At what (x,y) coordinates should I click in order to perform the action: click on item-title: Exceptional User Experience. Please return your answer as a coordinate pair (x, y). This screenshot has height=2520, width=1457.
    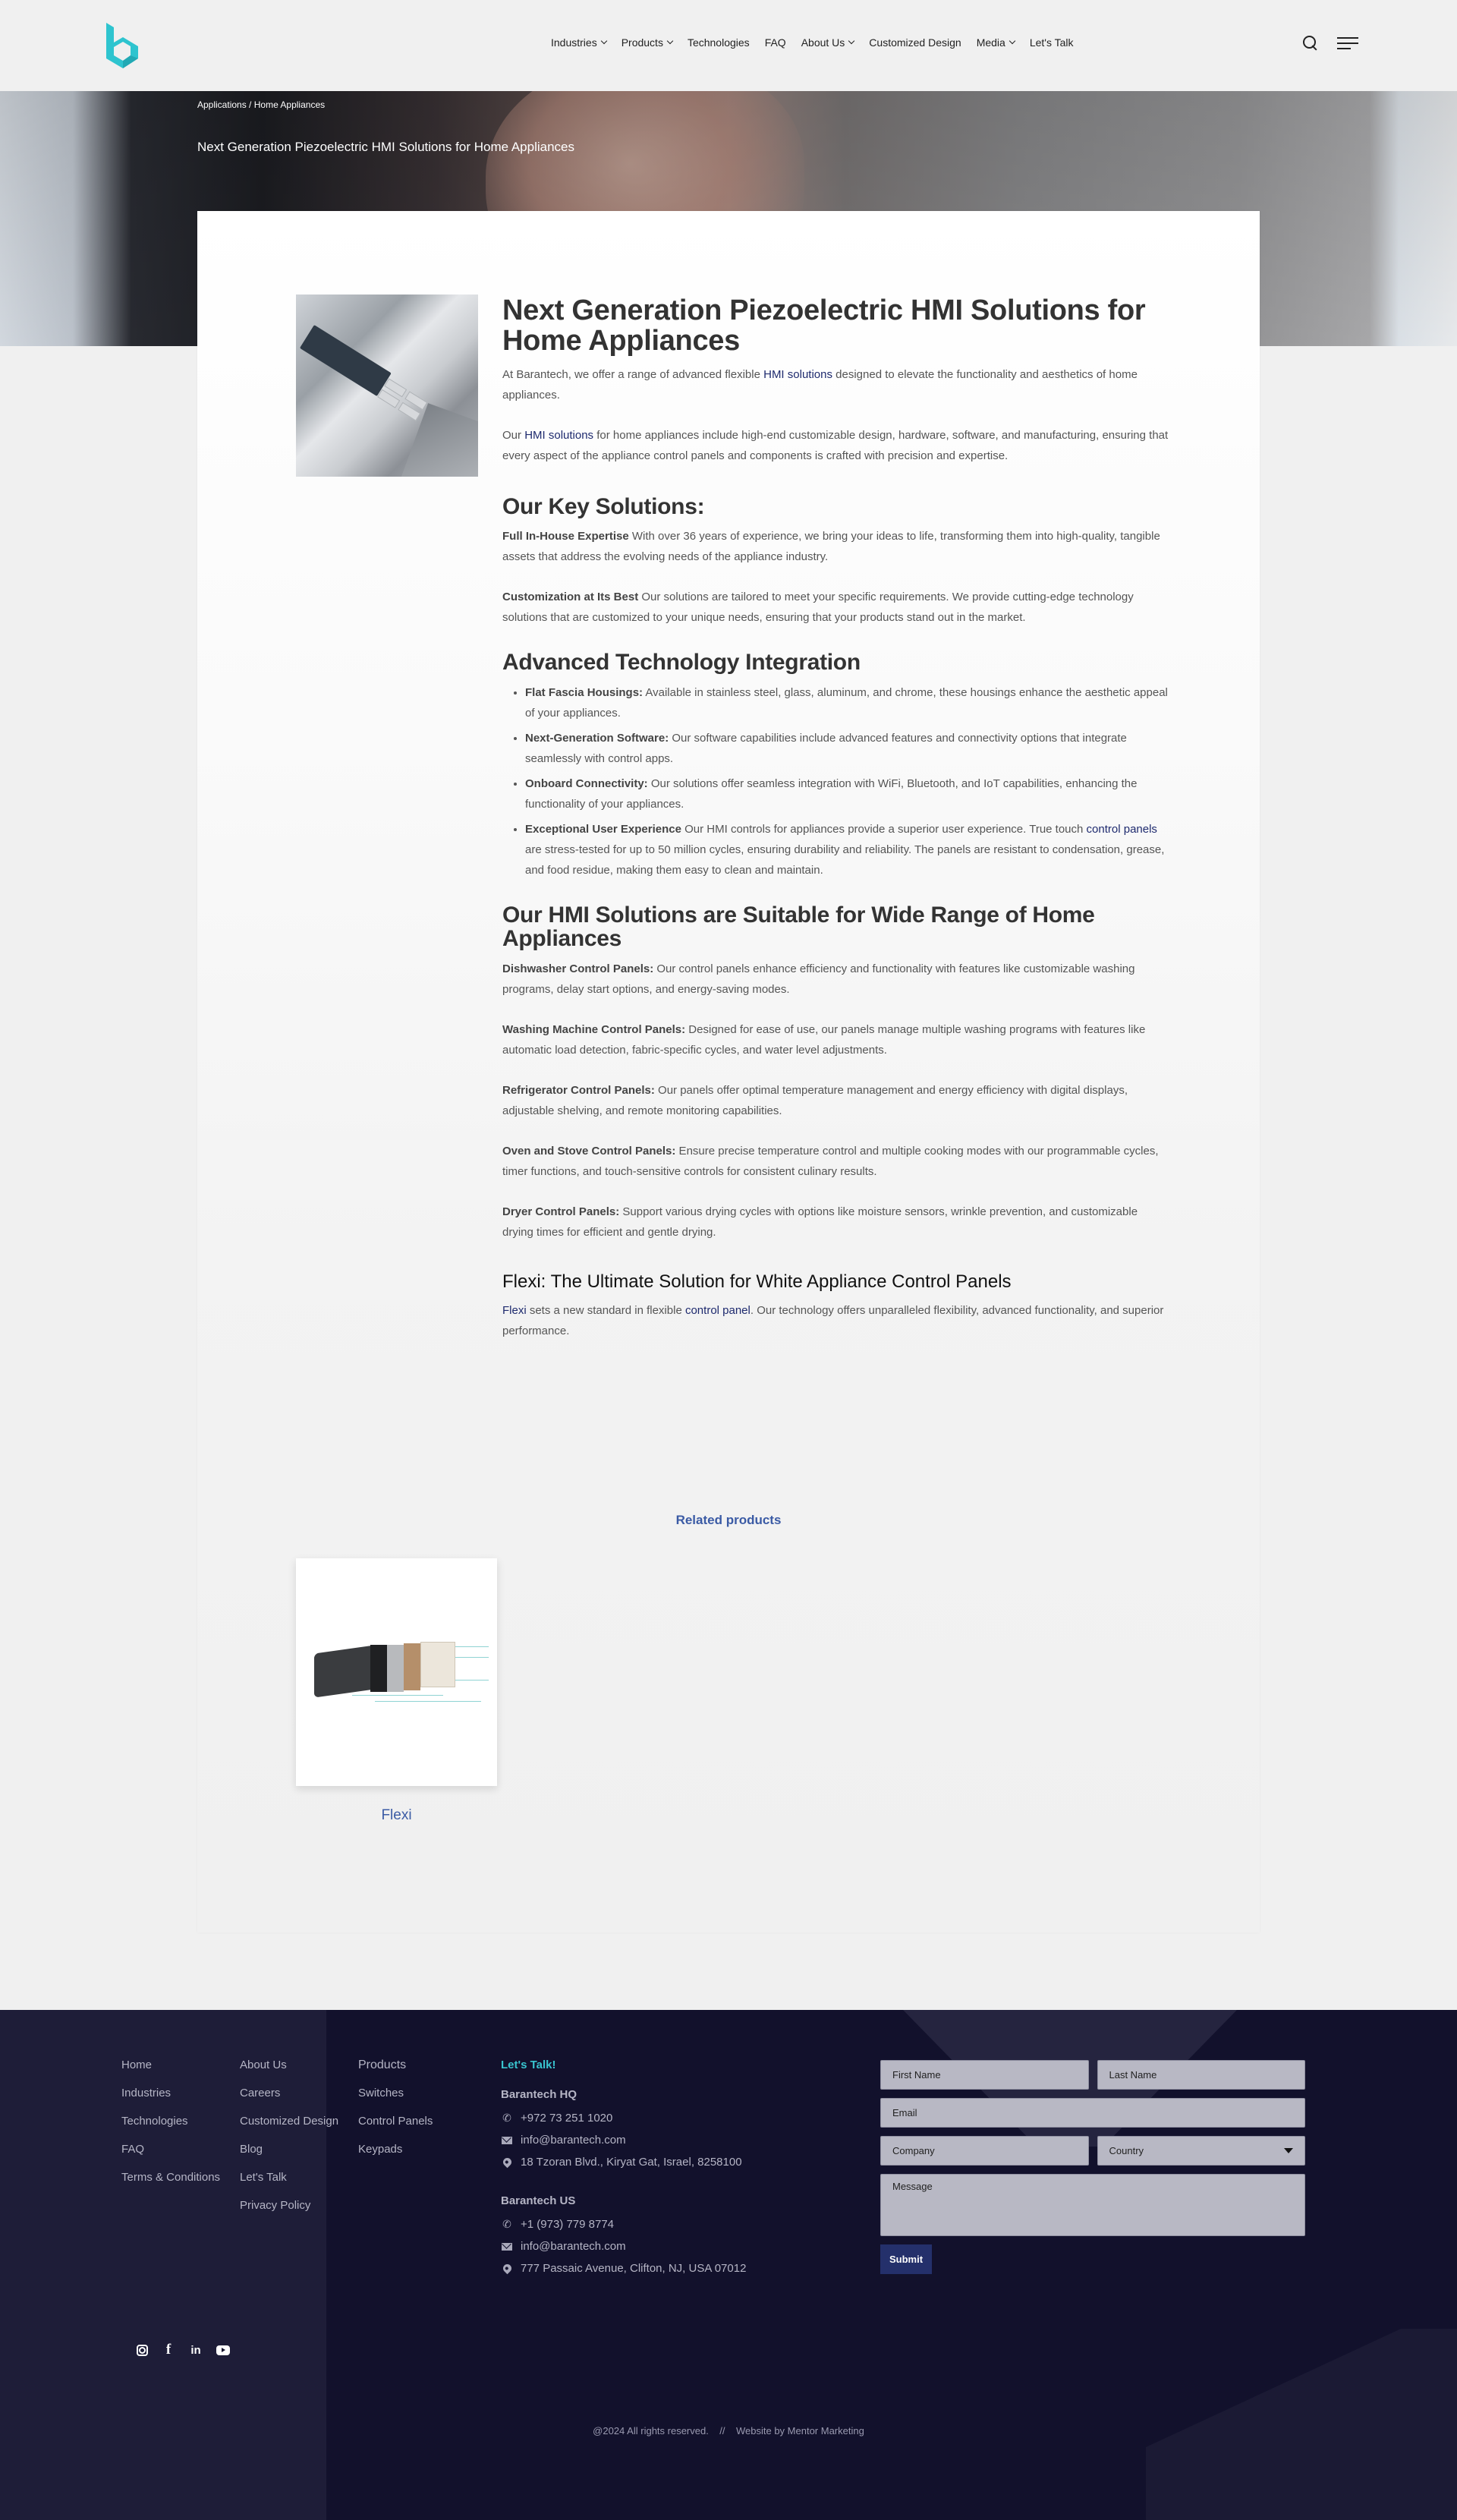
    Looking at the image, I should click on (603, 829).